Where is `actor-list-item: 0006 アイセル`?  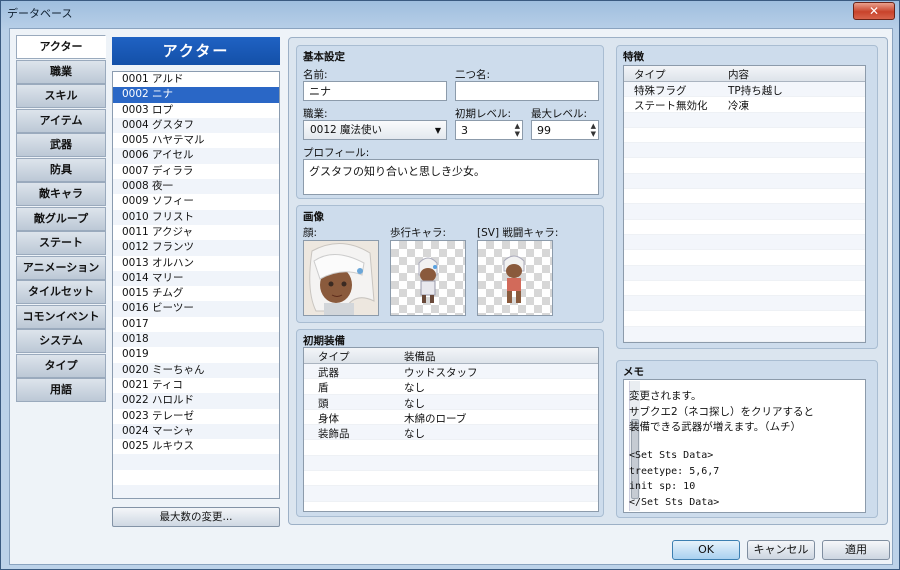 actor-list-item: 0006 アイセル is located at coordinates (196, 156).